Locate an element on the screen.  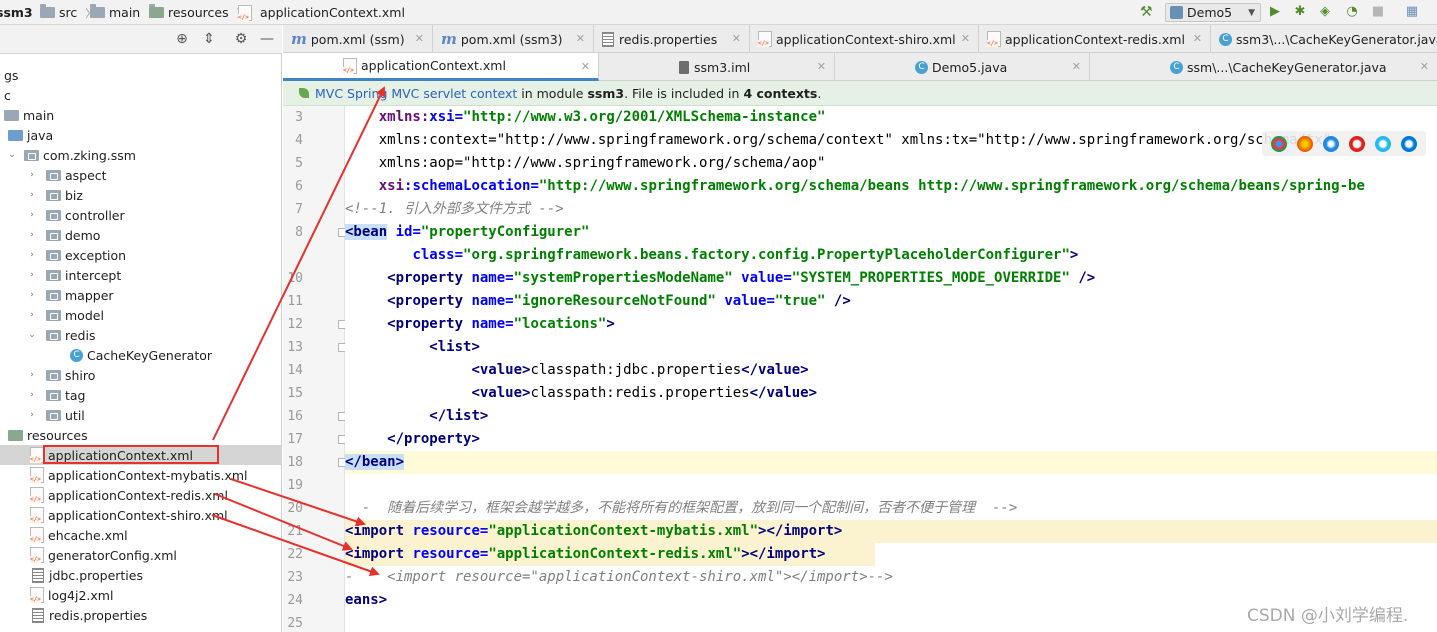
tree-item-shiro: › shiro is located at coordinates (140, 375).